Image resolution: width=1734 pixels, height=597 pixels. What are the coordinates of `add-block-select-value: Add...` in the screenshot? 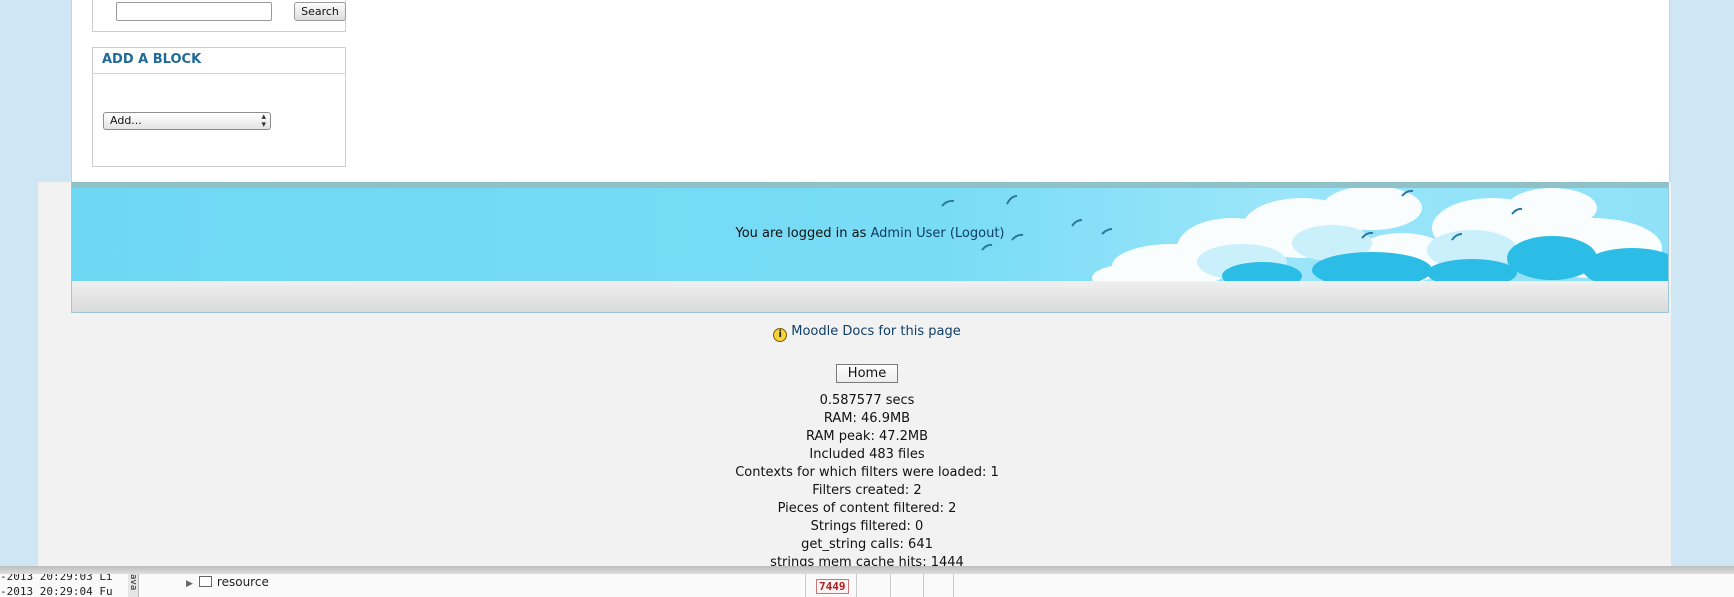 It's located at (126, 120).